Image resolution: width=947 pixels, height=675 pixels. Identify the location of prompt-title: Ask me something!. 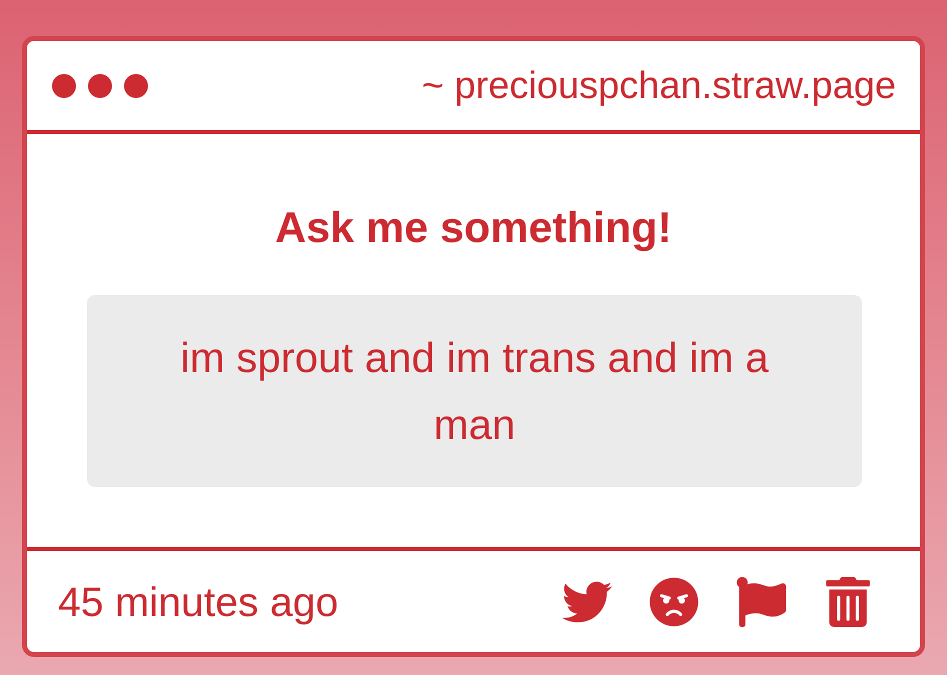
(473, 228).